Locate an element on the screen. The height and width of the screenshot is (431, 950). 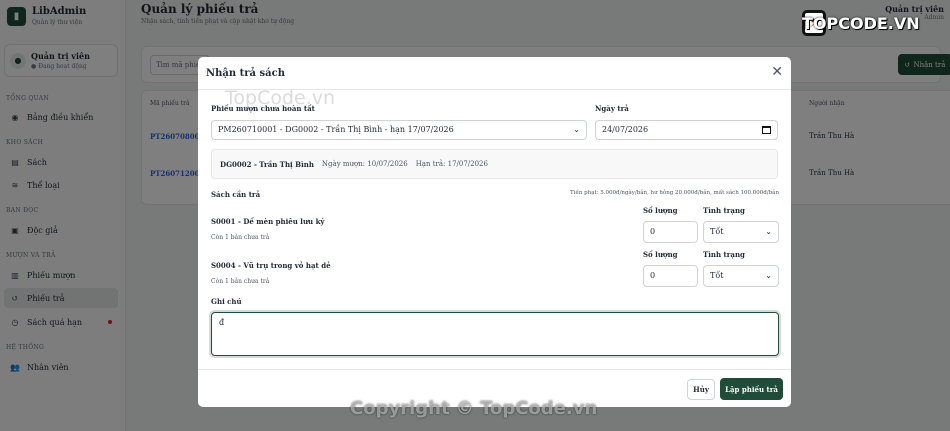
return-date-value: 24/07/2026 is located at coordinates (625, 129).